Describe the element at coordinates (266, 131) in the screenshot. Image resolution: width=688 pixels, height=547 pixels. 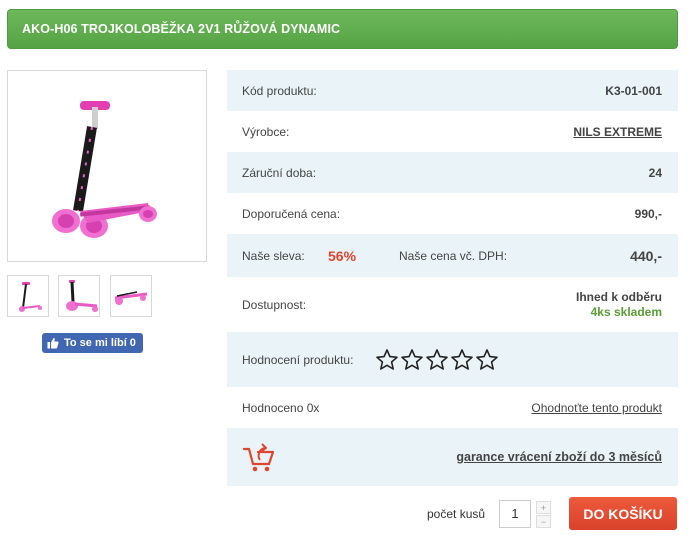
I see `manufacturer-label: Výrobce:` at that location.